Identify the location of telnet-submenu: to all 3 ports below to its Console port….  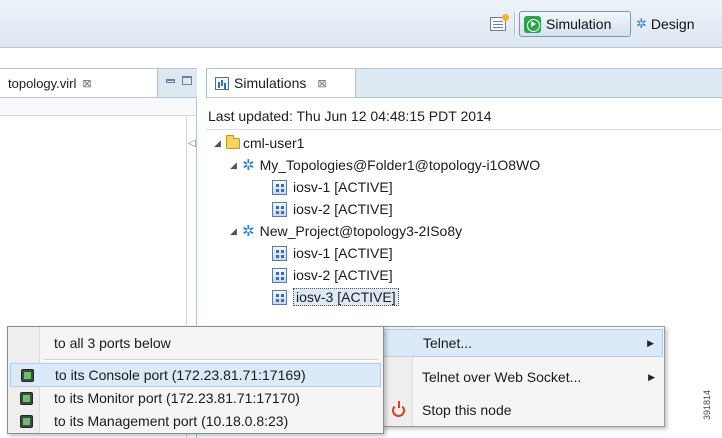
(195, 380).